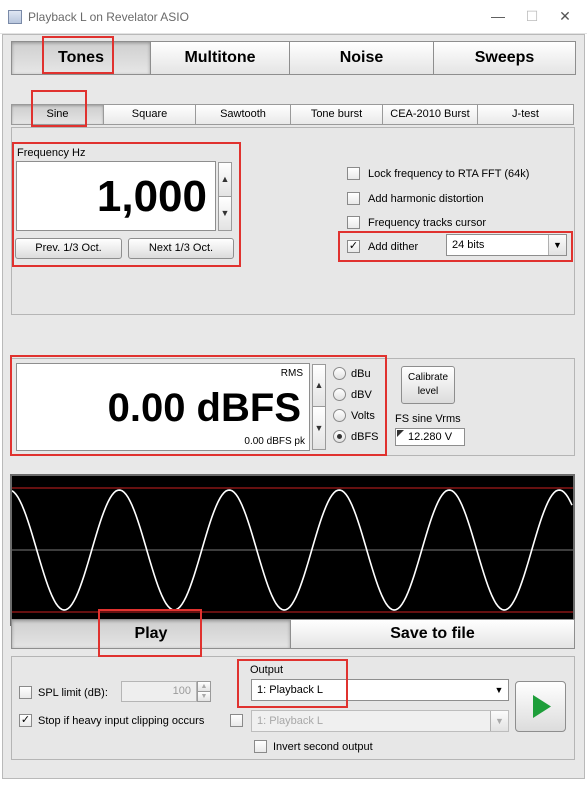 The height and width of the screenshot is (787, 587). Describe the element at coordinates (498, 16) in the screenshot. I see `minimize-button: —` at that location.